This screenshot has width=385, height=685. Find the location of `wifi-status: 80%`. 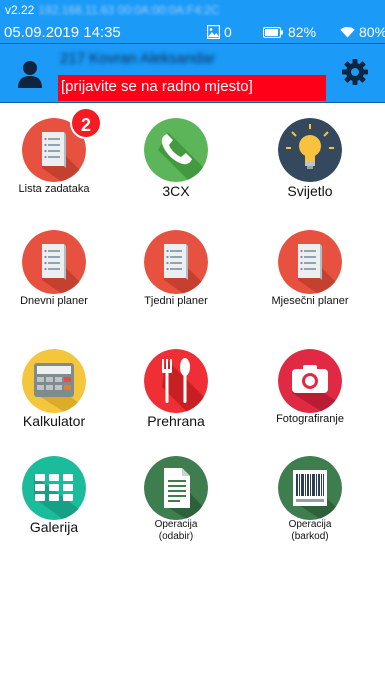

wifi-status: 80% is located at coordinates (362, 32).